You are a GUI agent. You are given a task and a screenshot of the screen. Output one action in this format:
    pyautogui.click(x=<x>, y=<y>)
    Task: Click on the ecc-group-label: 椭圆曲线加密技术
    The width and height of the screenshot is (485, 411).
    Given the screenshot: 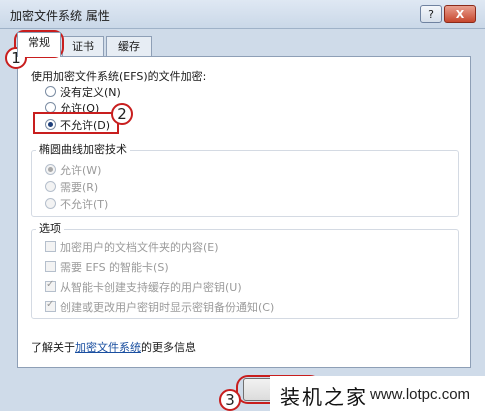 What is the action you would take?
    pyautogui.click(x=83, y=149)
    